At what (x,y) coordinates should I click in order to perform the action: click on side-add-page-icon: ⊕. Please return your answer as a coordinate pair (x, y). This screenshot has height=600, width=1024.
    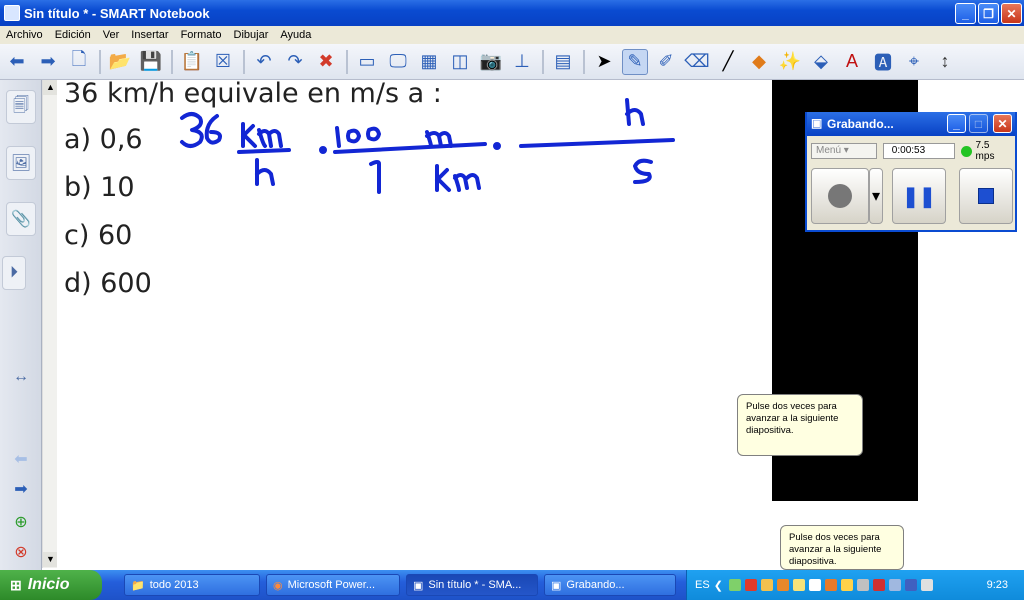
    Looking at the image, I should click on (21, 522).